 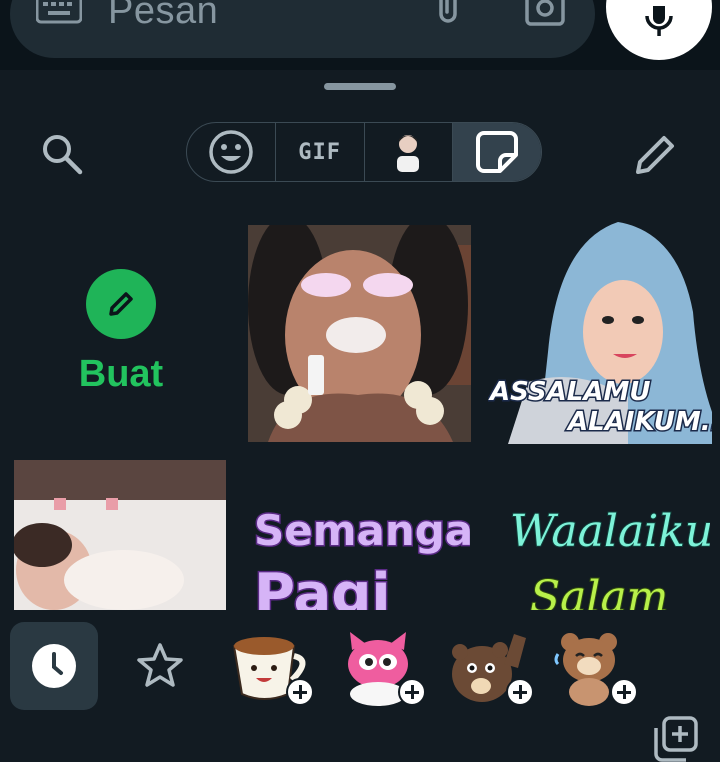 I want to click on sticker-assalamu: ASSALAMU ALAIKUM.., so click(x=600, y=333).